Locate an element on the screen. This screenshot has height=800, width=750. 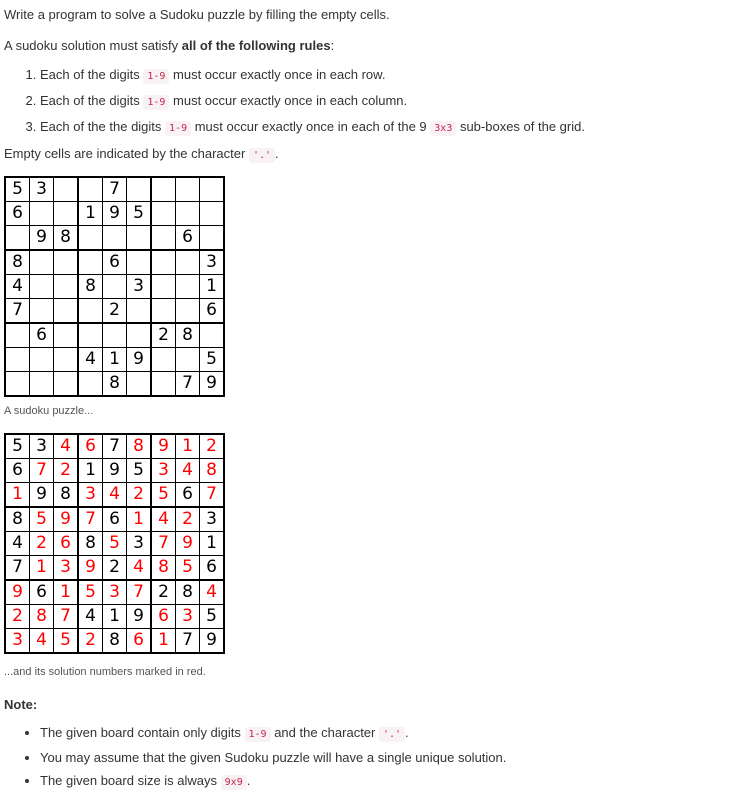
grid-row: 426853791 is located at coordinates (114, 543).